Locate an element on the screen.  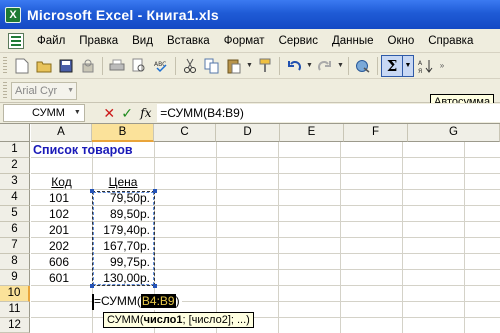
column-header-a: A is located at coordinates (61, 133).